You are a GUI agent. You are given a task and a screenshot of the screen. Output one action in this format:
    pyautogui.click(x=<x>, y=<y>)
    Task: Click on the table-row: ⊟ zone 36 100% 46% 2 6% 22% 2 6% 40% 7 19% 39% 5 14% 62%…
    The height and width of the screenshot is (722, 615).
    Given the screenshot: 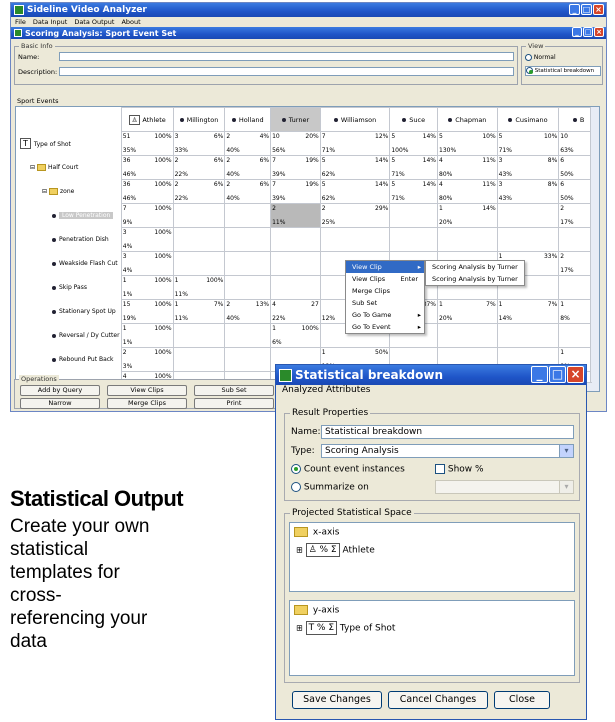 What is the action you would take?
    pyautogui.click(x=307, y=191)
    